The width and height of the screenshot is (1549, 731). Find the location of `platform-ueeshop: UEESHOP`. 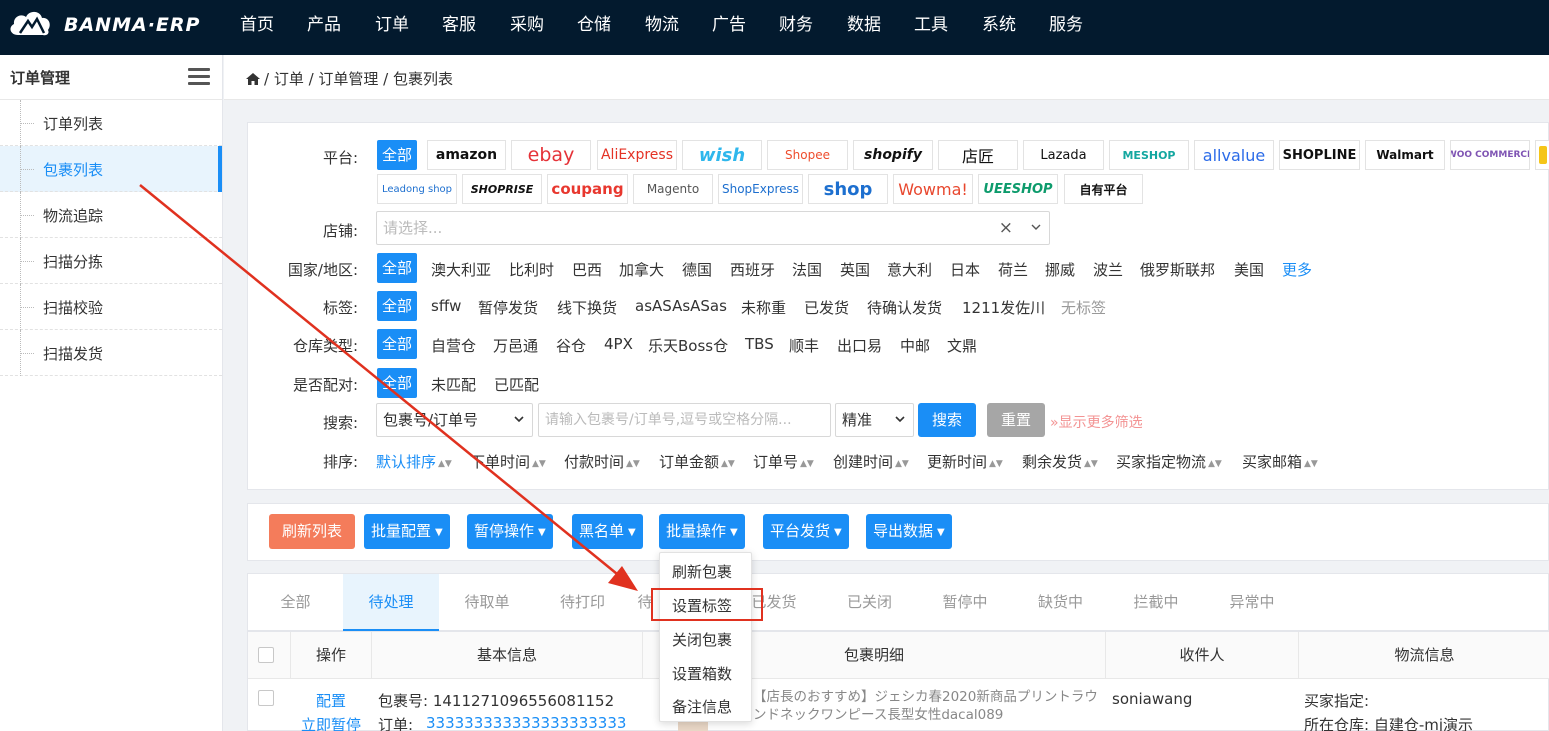

platform-ueeshop: UEESHOP is located at coordinates (1018, 189).